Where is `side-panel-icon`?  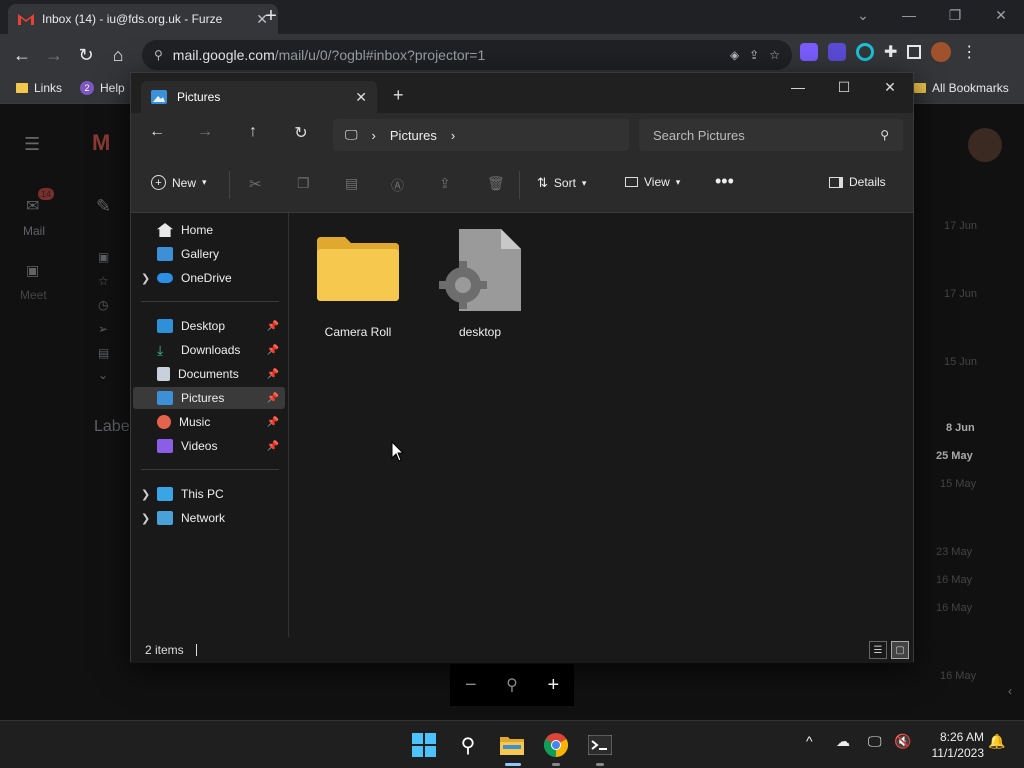 side-panel-icon is located at coordinates (914, 52).